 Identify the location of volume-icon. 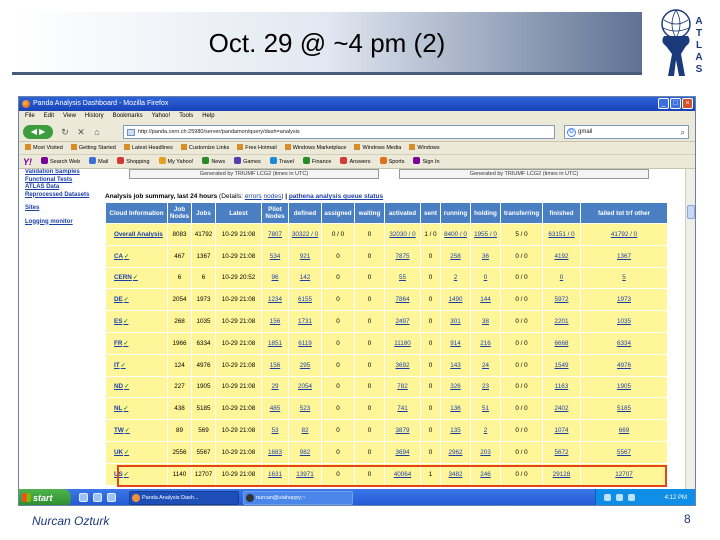
(619, 497).